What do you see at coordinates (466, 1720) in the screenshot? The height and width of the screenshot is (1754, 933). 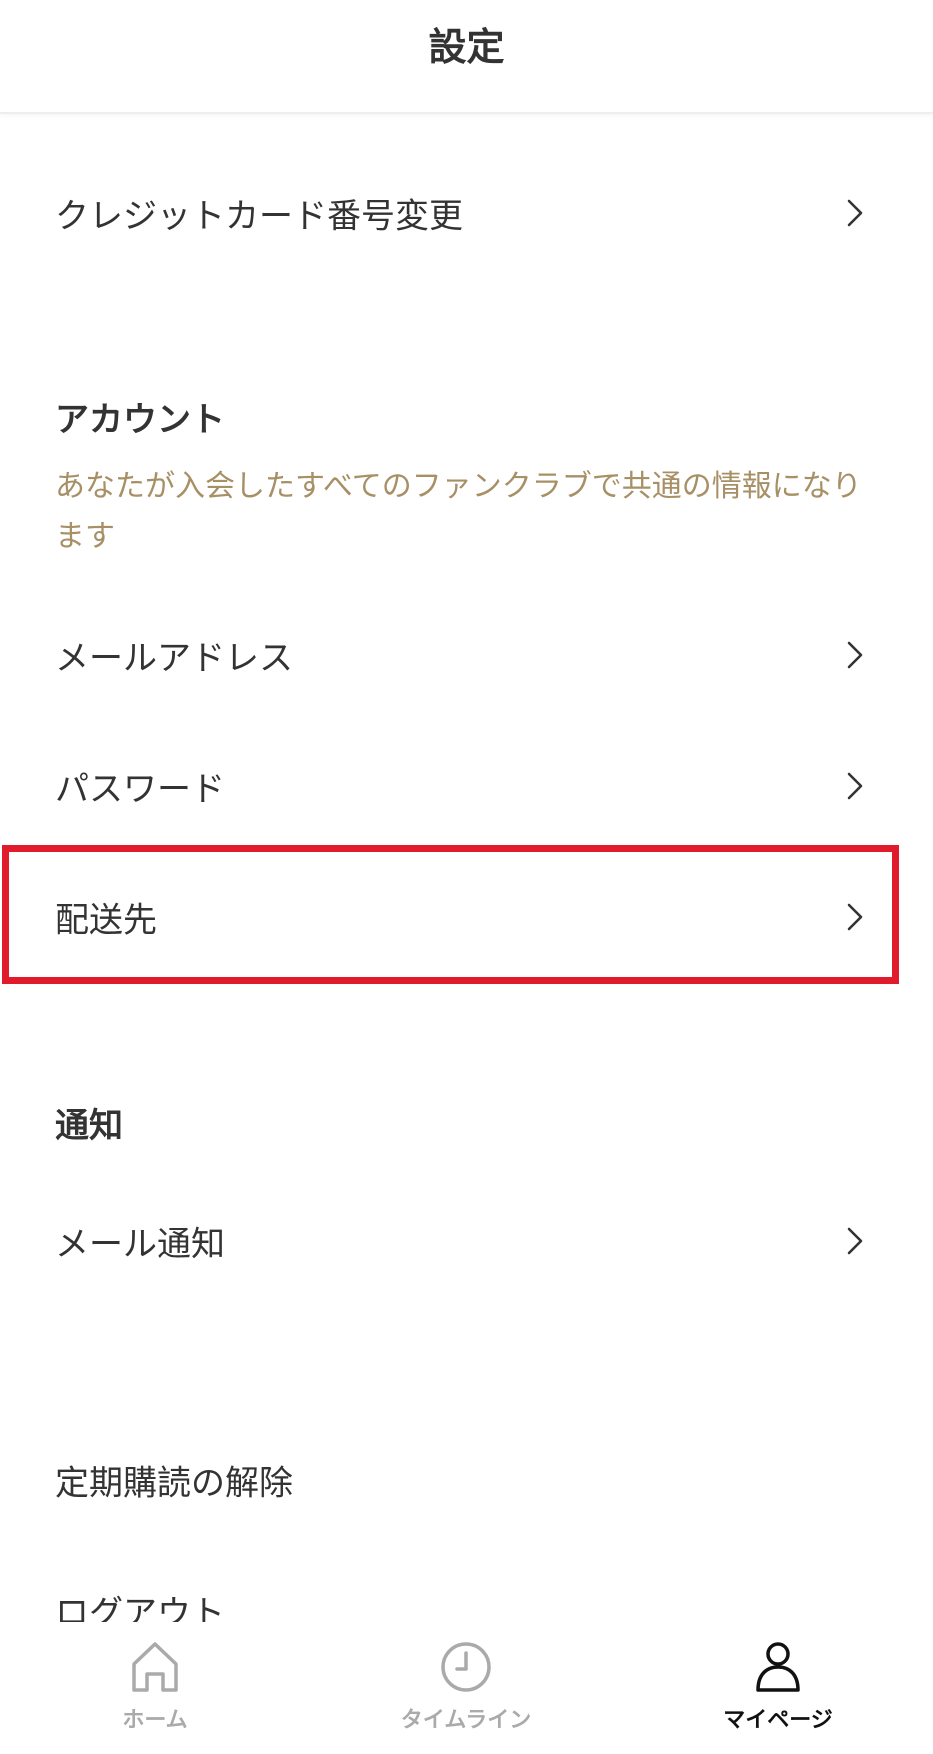 I see `tab-timeline-label: タイムライン` at bounding box center [466, 1720].